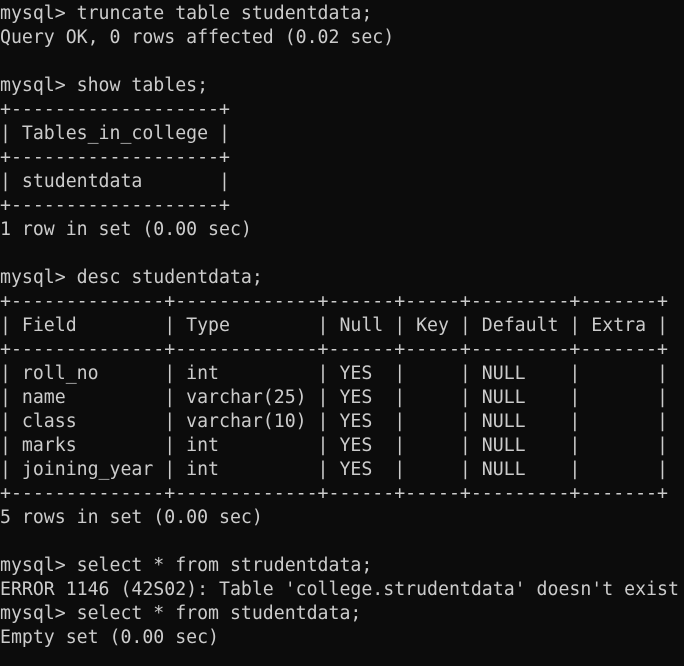 Image resolution: width=684 pixels, height=666 pixels. I want to click on output-line: Empty set (0.00 sec), so click(109, 637).